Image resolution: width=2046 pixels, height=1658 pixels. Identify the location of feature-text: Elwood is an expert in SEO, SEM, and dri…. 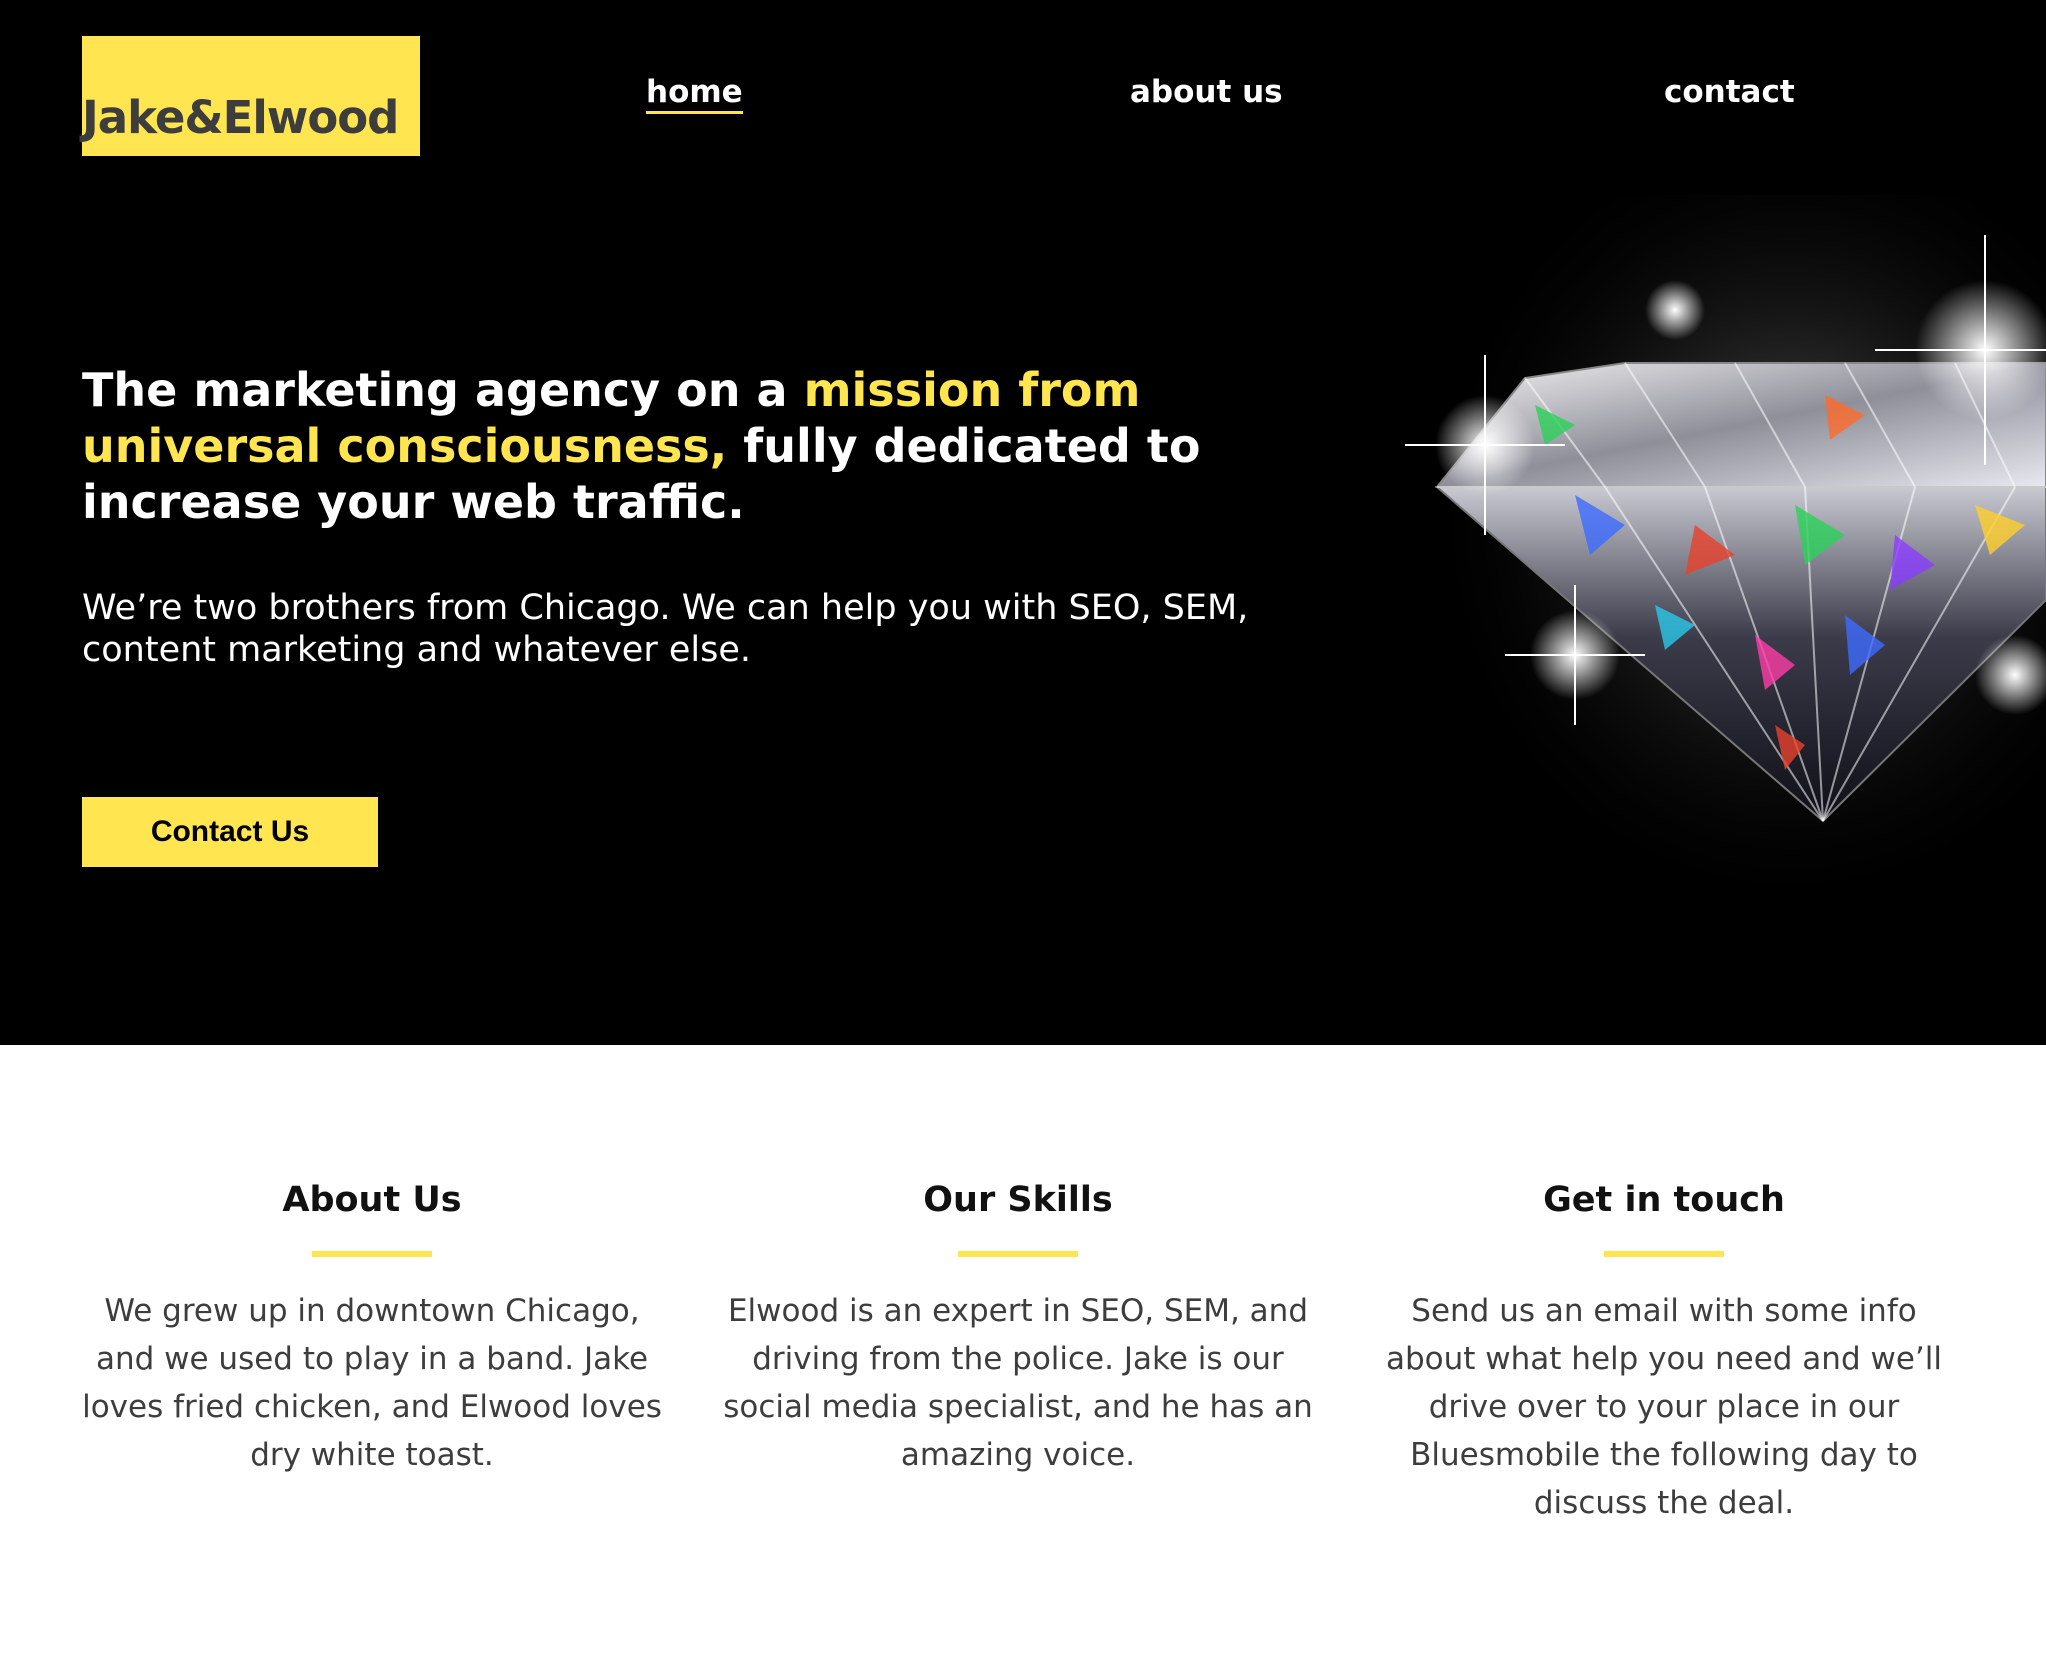
(1018, 1383).